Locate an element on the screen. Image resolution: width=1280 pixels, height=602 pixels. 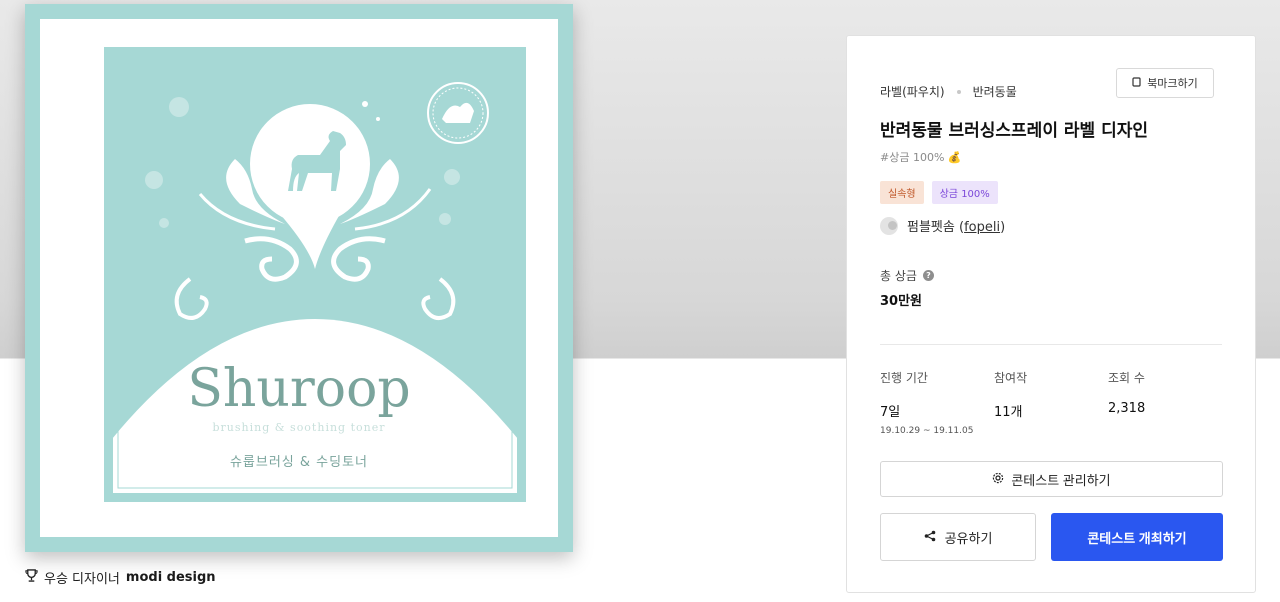
total-prize-value: 30만원 is located at coordinates (901, 301).